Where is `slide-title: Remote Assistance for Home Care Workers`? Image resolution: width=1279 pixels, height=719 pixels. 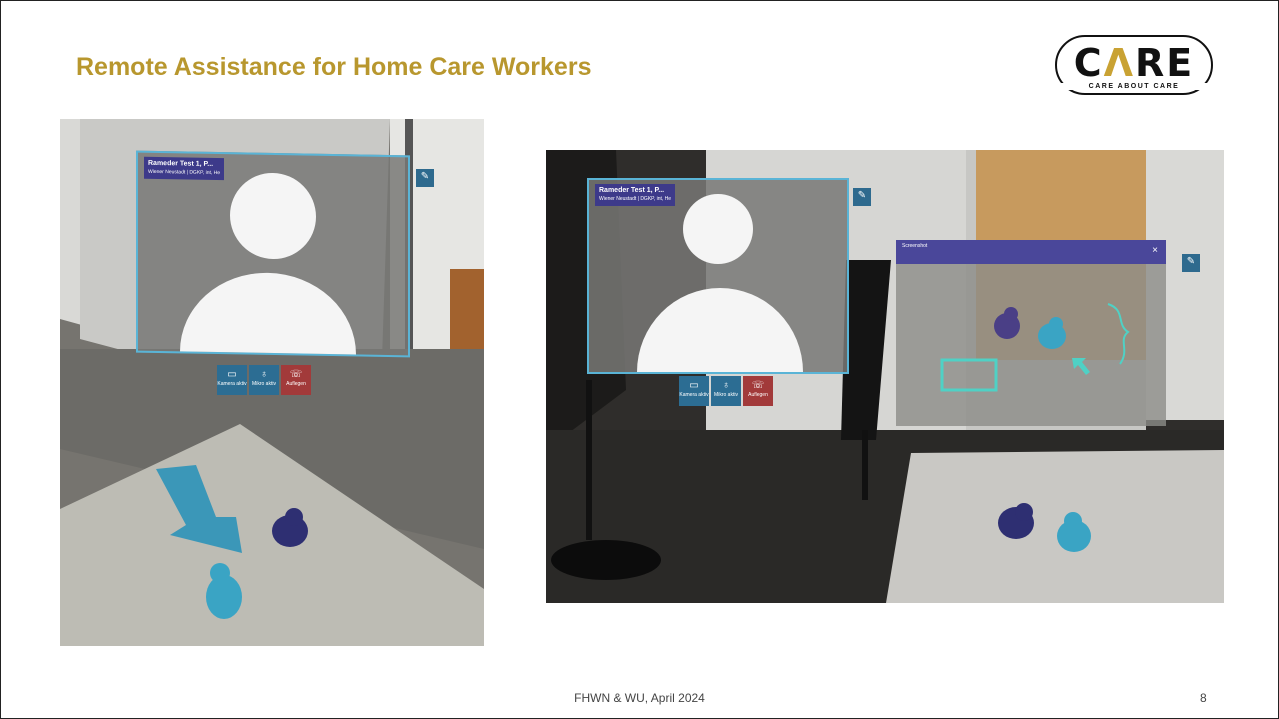
slide-title: Remote Assistance for Home Care Workers is located at coordinates (334, 67).